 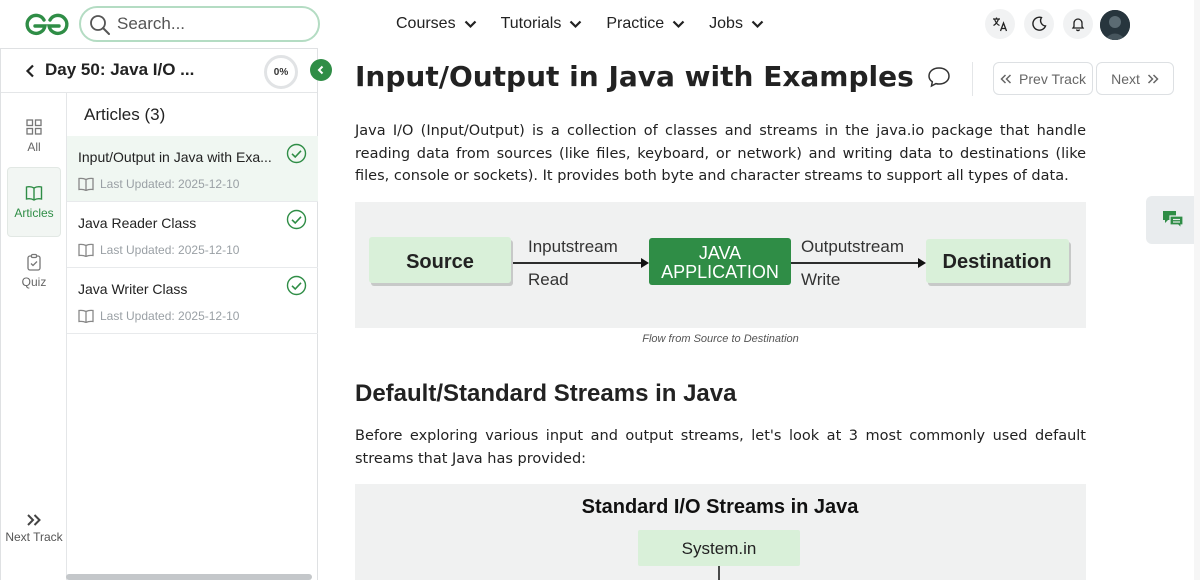 I want to click on read-label: Read, so click(x=548, y=279).